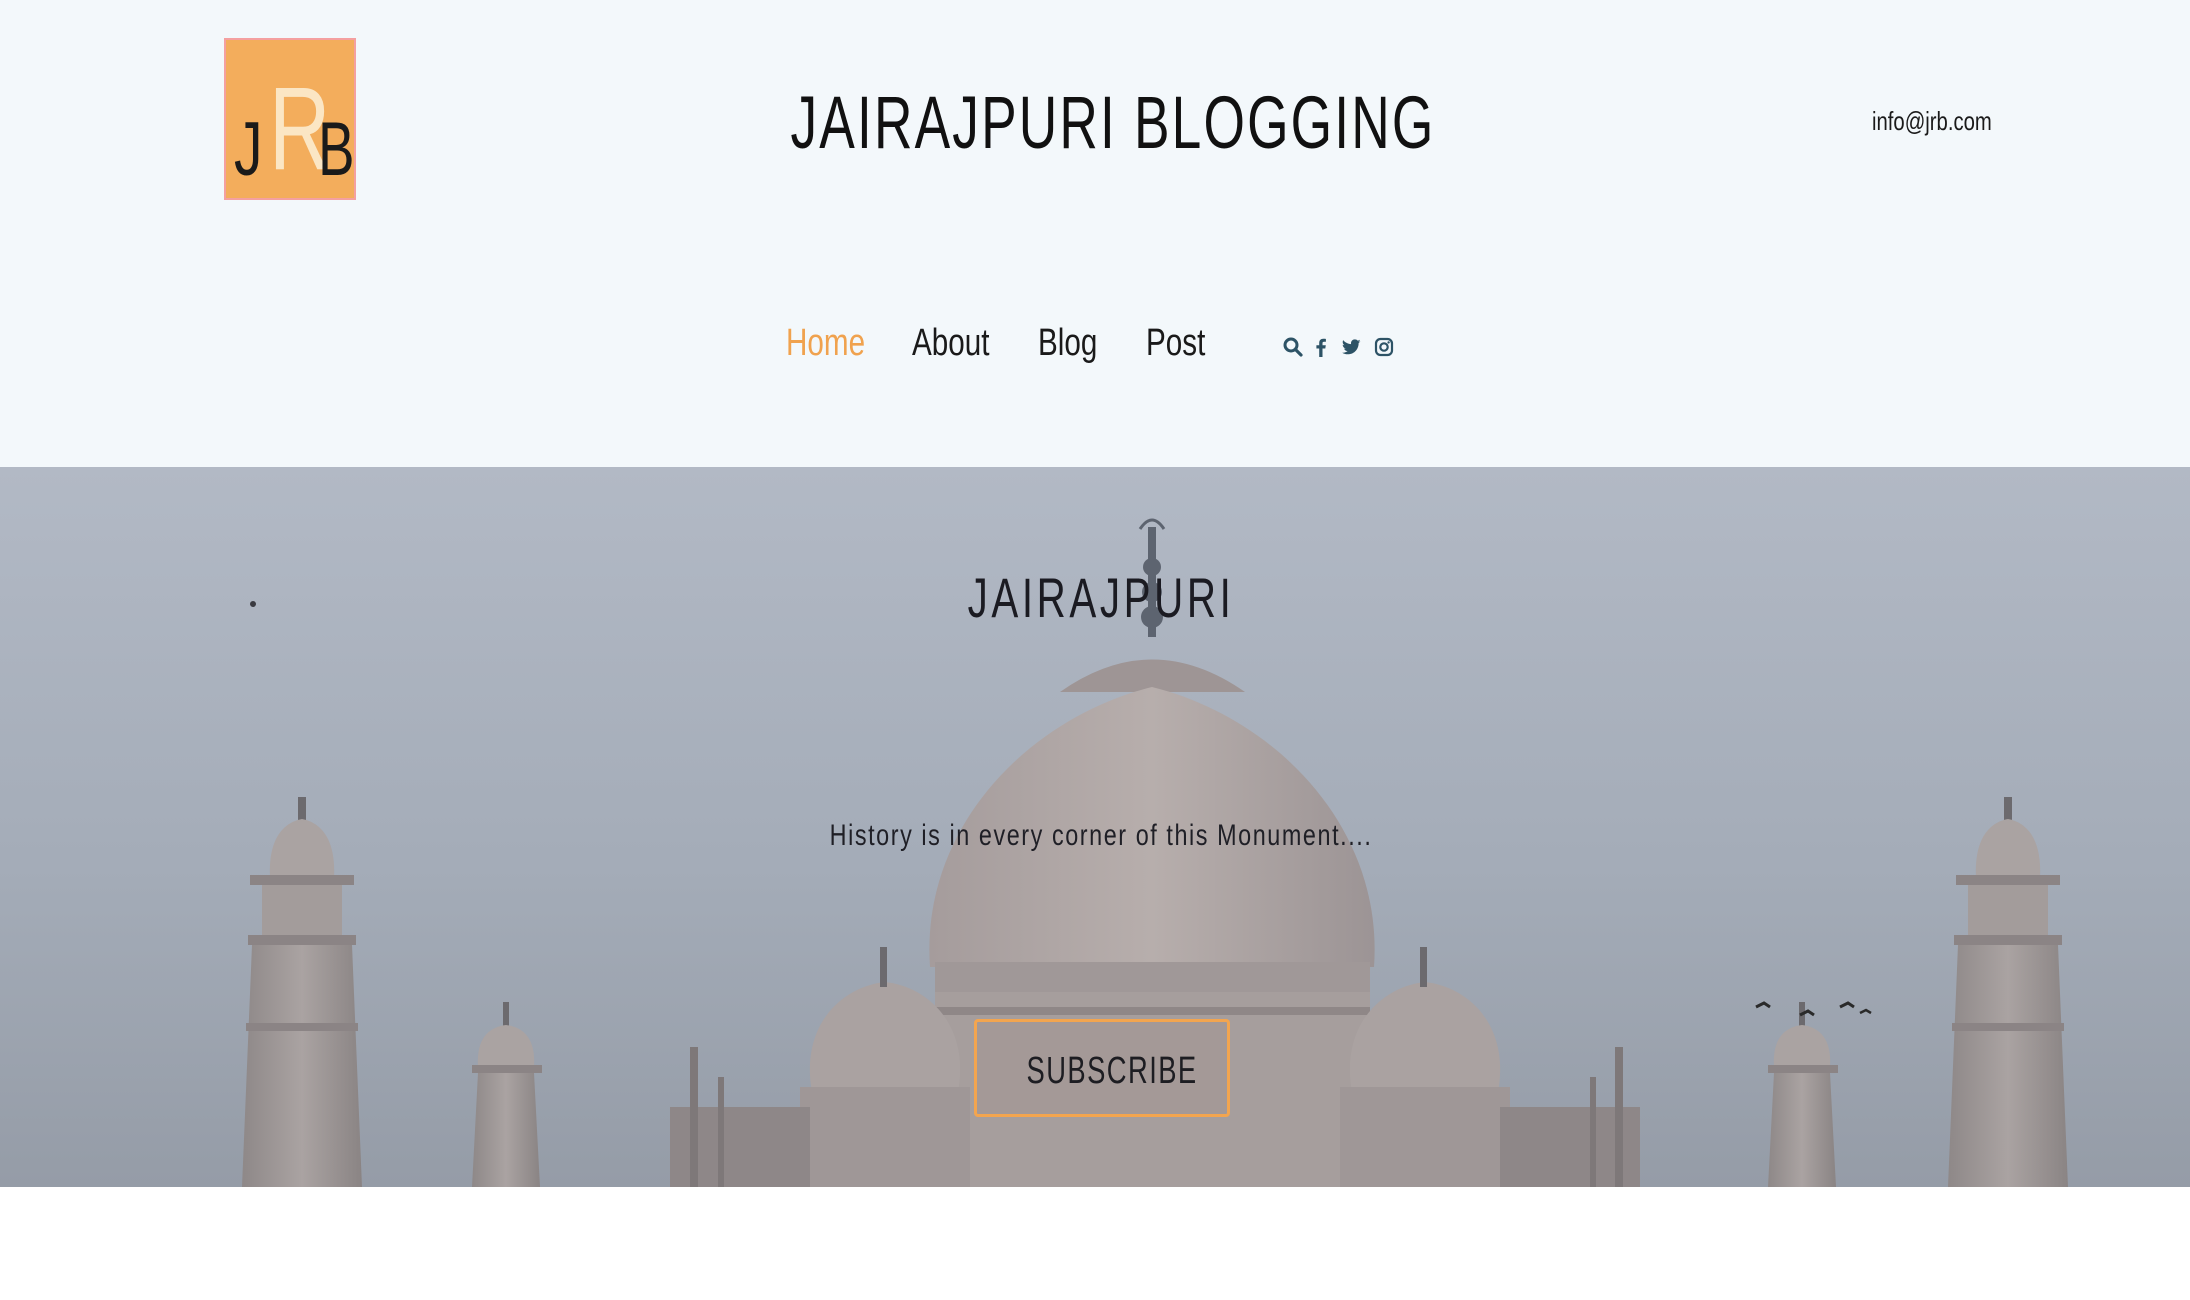  I want to click on subscribe-button: SUBSCRIBE, so click(1102, 1068).